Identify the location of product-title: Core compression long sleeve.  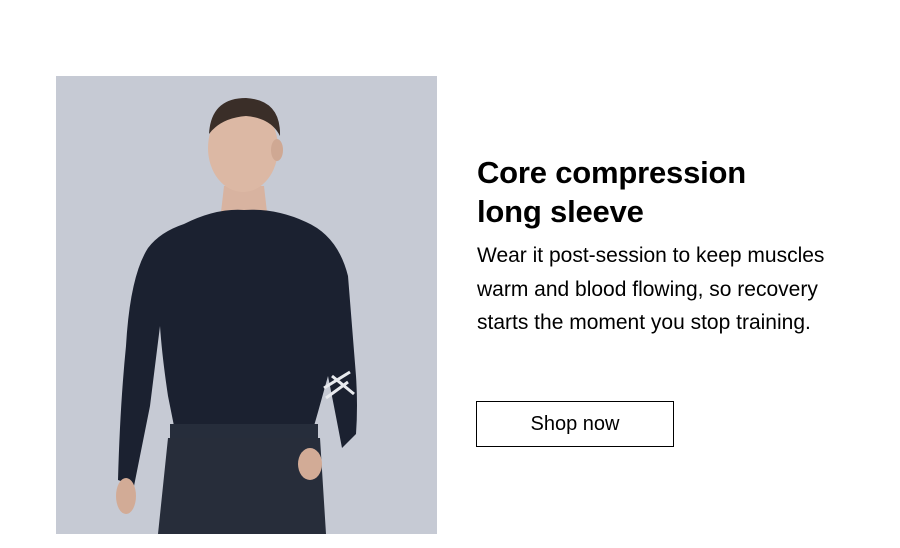
(667, 192).